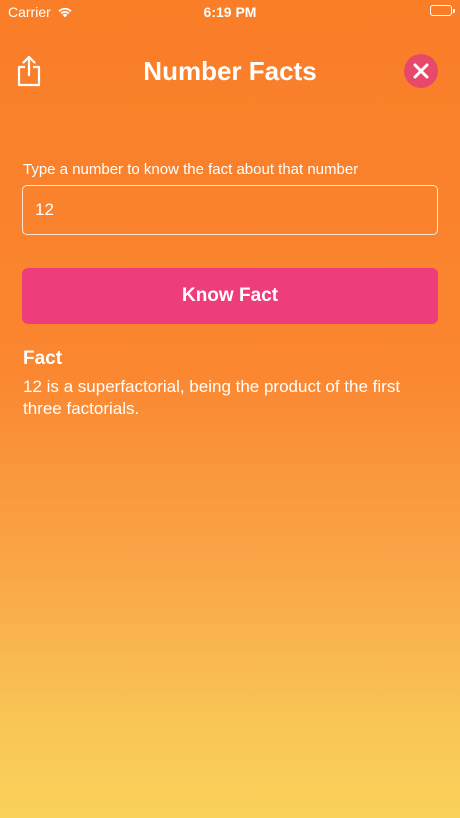 This screenshot has width=460, height=818. Describe the element at coordinates (230, 210) in the screenshot. I see `number-input` at that location.